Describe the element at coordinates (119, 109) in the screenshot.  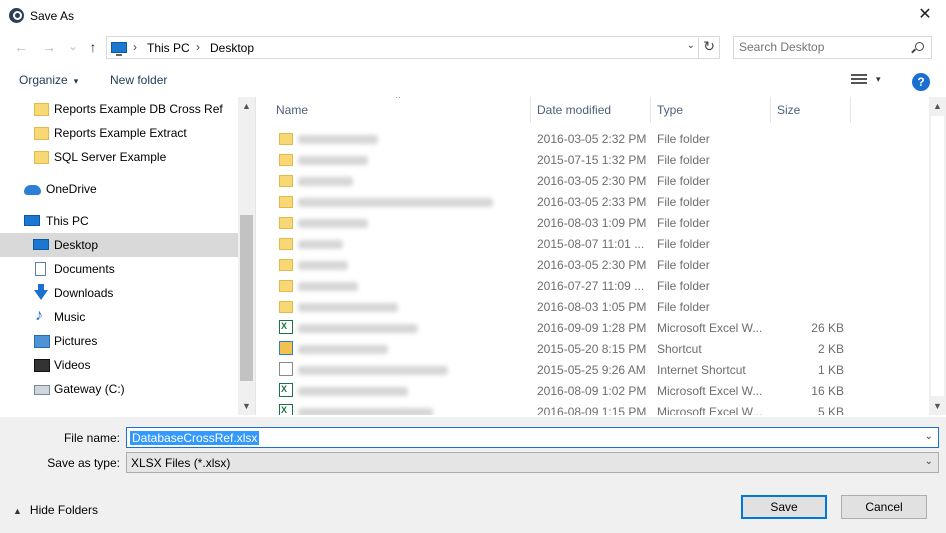
I see `sidebar-item-reports-example-db-cross-ref: Reports Example DB Cross Ref` at that location.